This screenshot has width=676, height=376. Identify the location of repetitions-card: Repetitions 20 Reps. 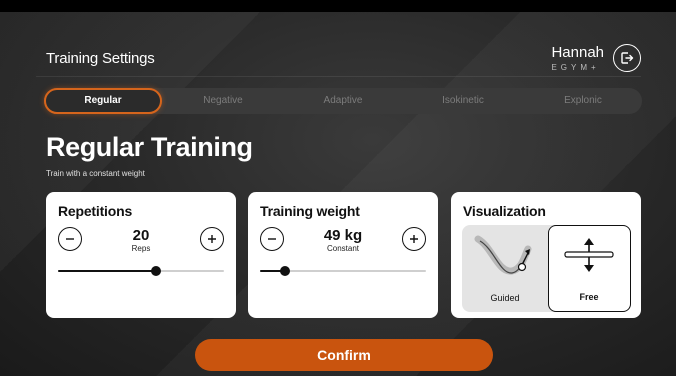
(141, 255).